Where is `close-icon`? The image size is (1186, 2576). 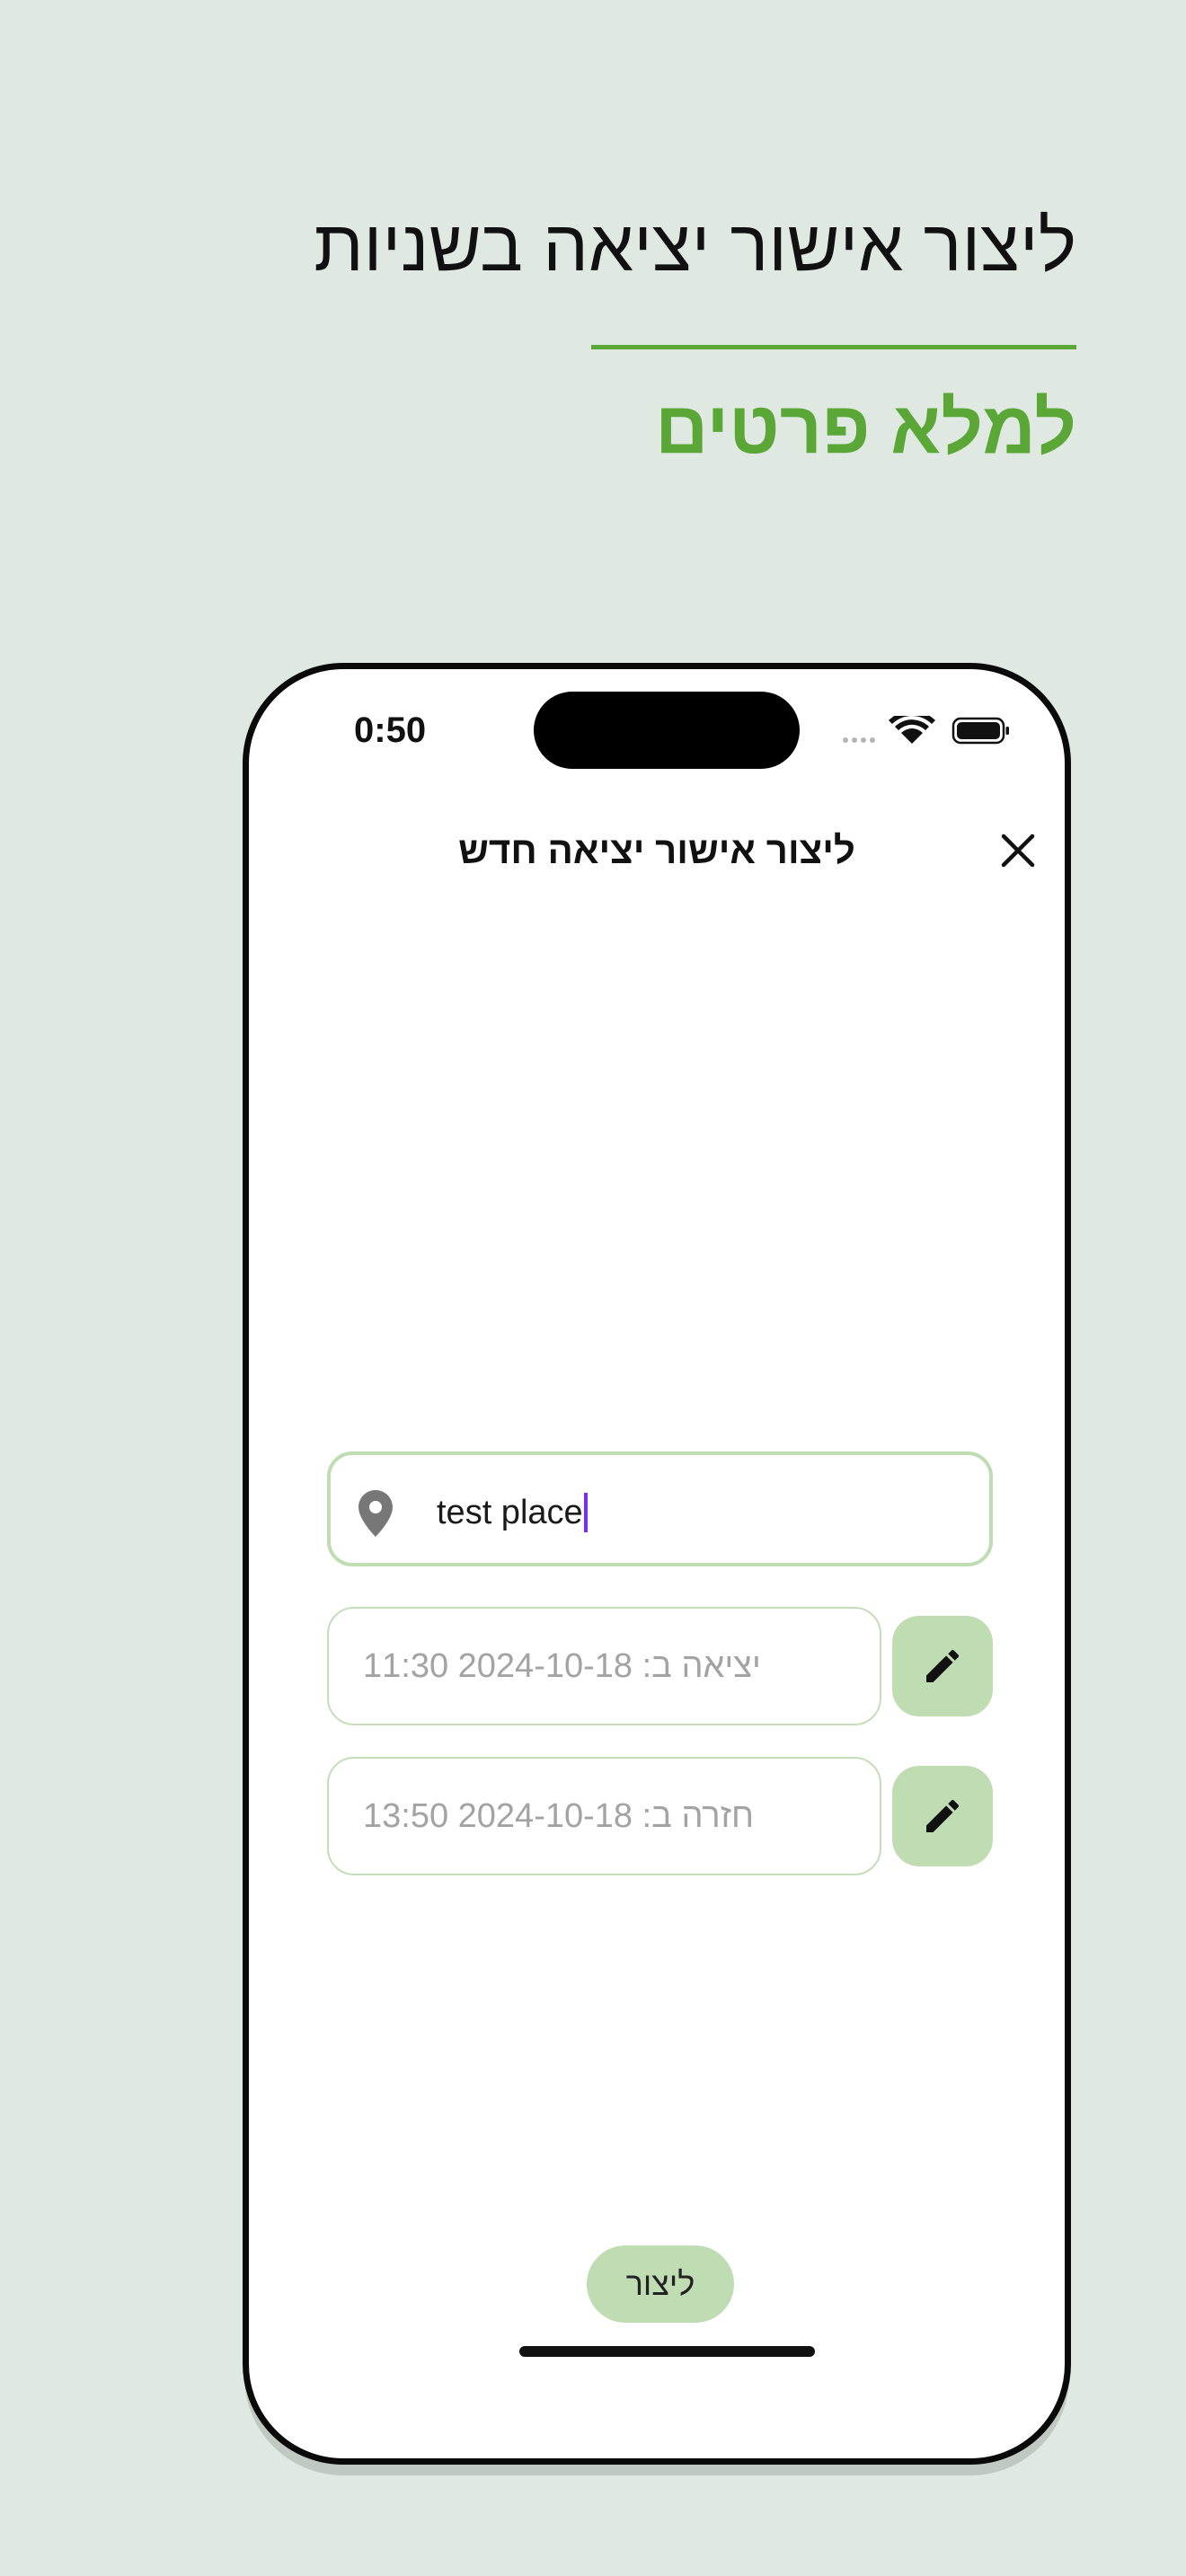
close-icon is located at coordinates (1018, 850).